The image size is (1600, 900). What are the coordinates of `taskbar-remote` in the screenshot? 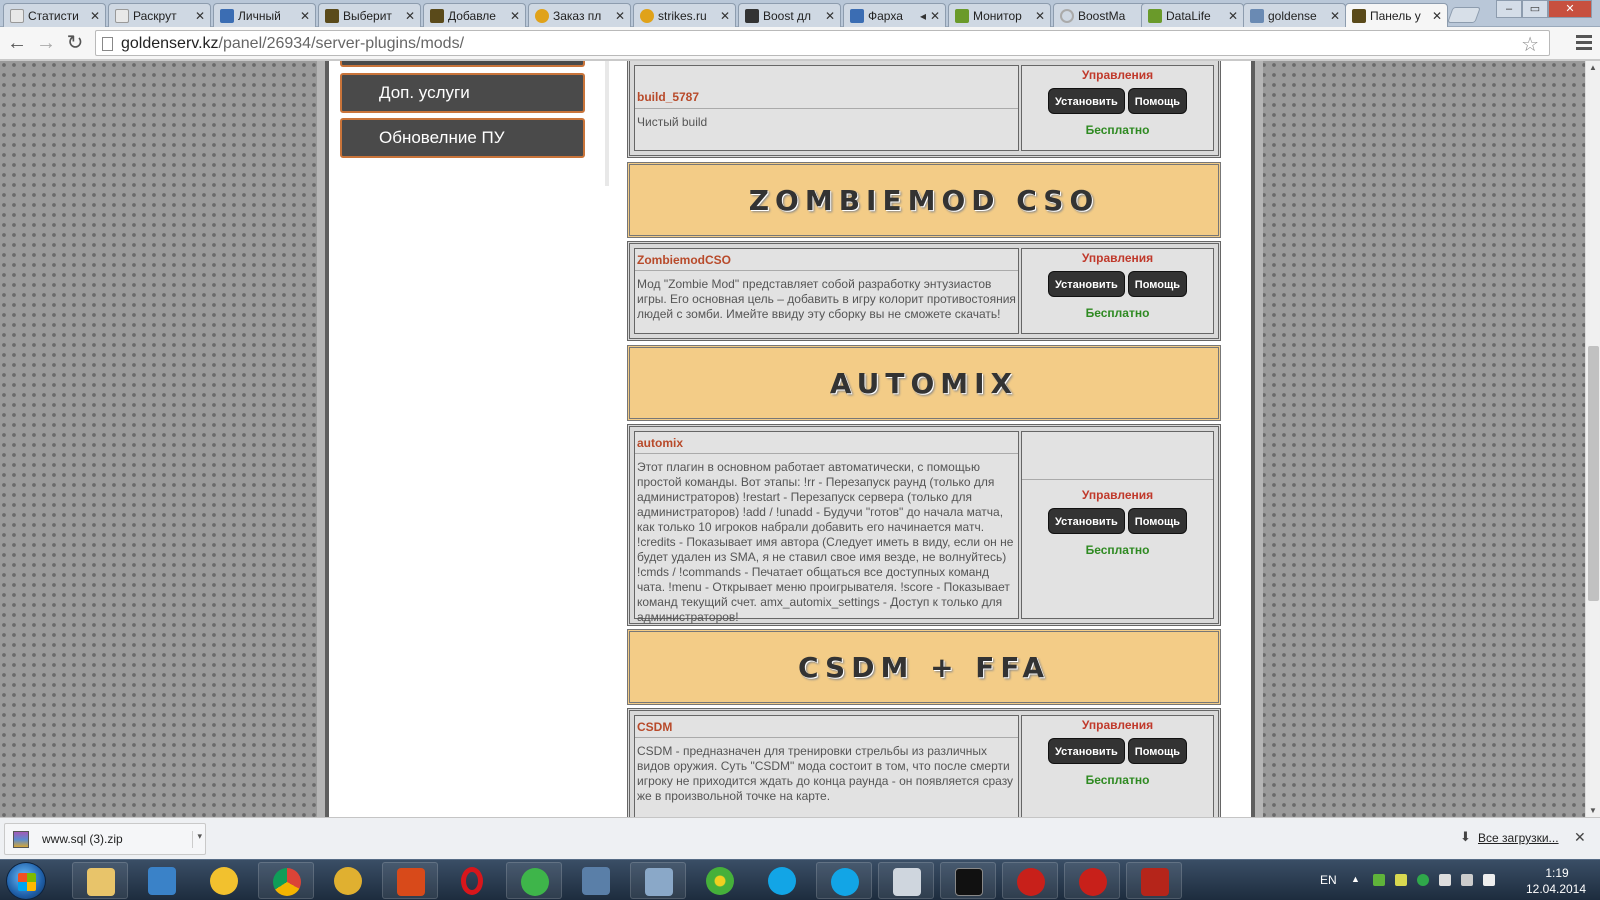 It's located at (658, 880).